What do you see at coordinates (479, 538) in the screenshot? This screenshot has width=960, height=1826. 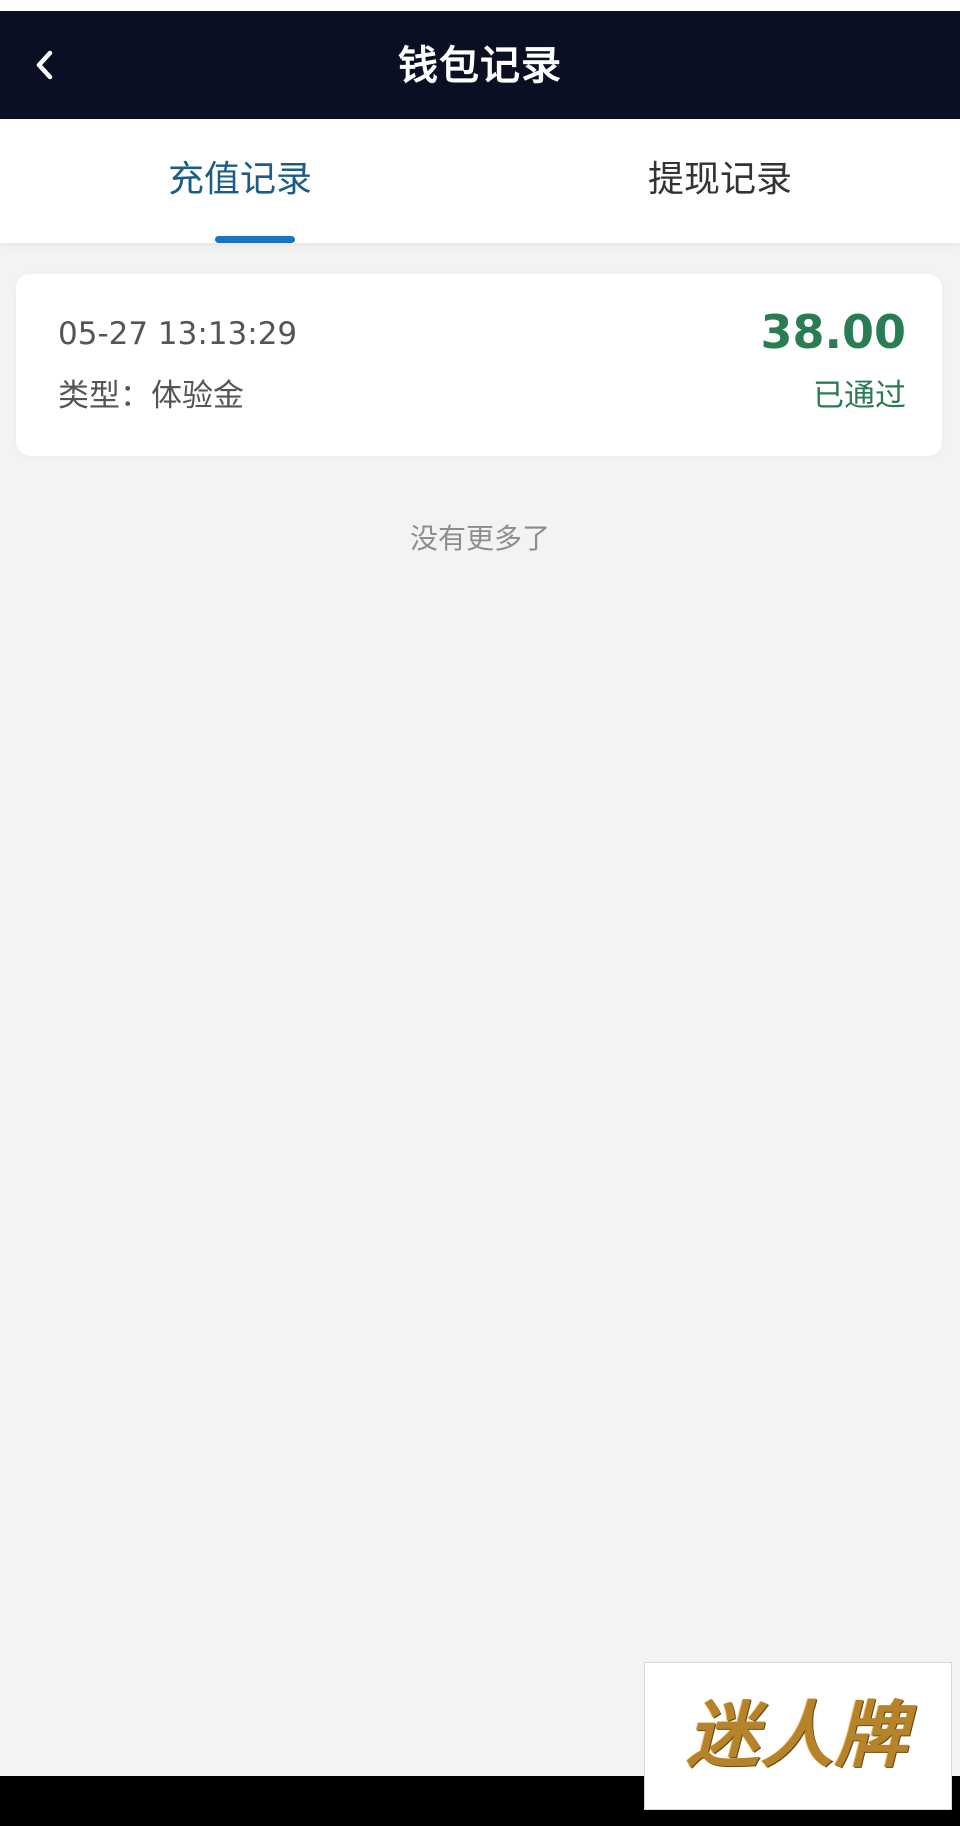 I see `list-end-message: 没有更多了` at bounding box center [479, 538].